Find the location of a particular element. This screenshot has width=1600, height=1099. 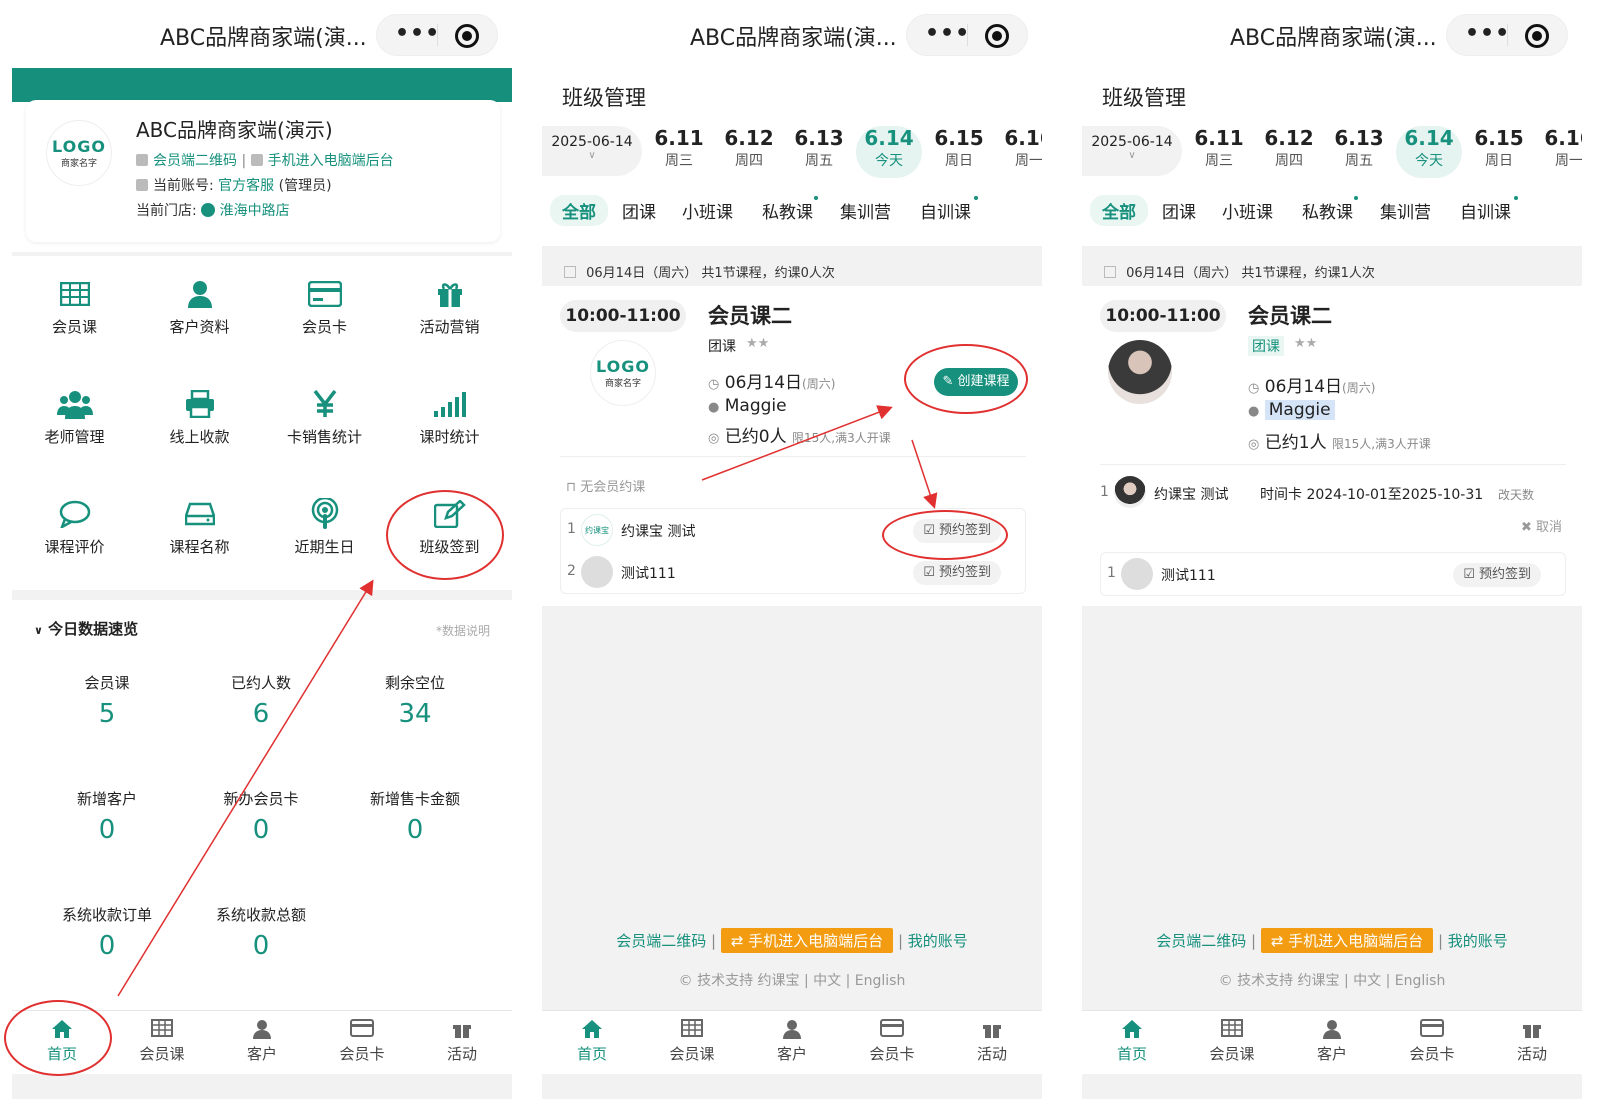

user-icon is located at coordinates (1332, 1030).